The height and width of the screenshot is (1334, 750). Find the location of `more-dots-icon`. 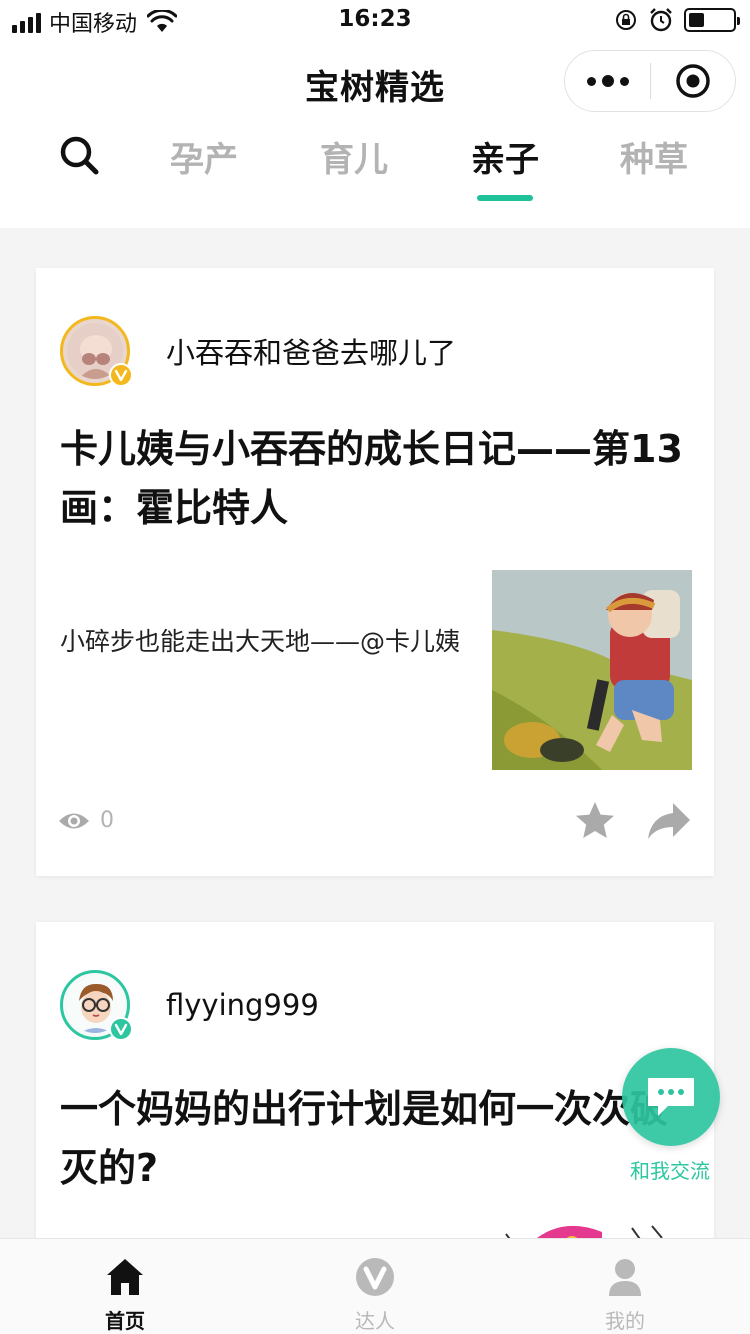

more-dots-icon is located at coordinates (607, 81).